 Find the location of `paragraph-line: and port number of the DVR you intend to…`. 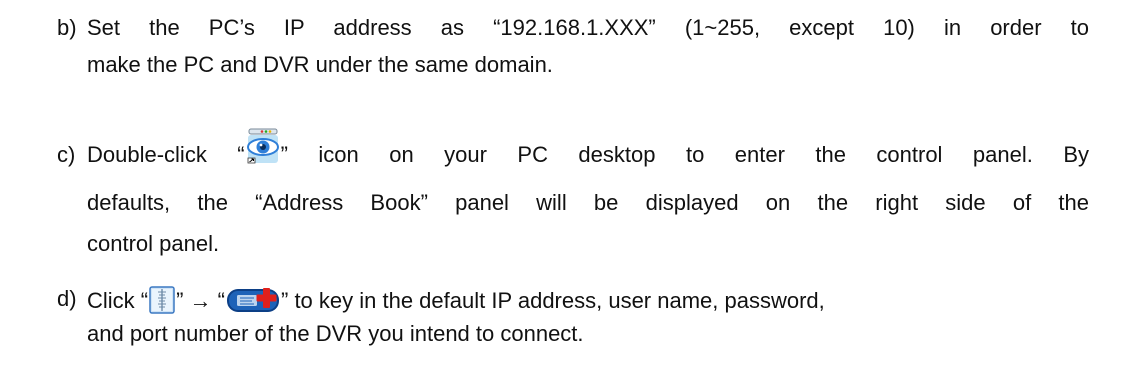

paragraph-line: and port number of the DVR you intend to… is located at coordinates (335, 333).